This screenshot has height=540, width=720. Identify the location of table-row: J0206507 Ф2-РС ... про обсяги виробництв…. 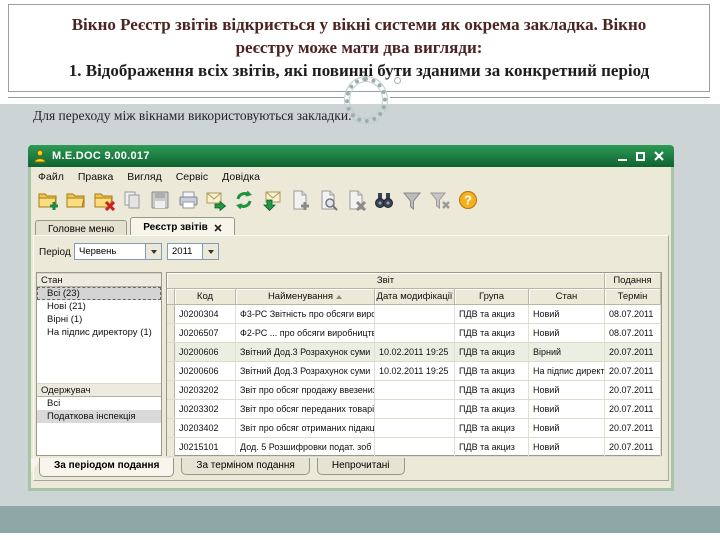
(414, 333).